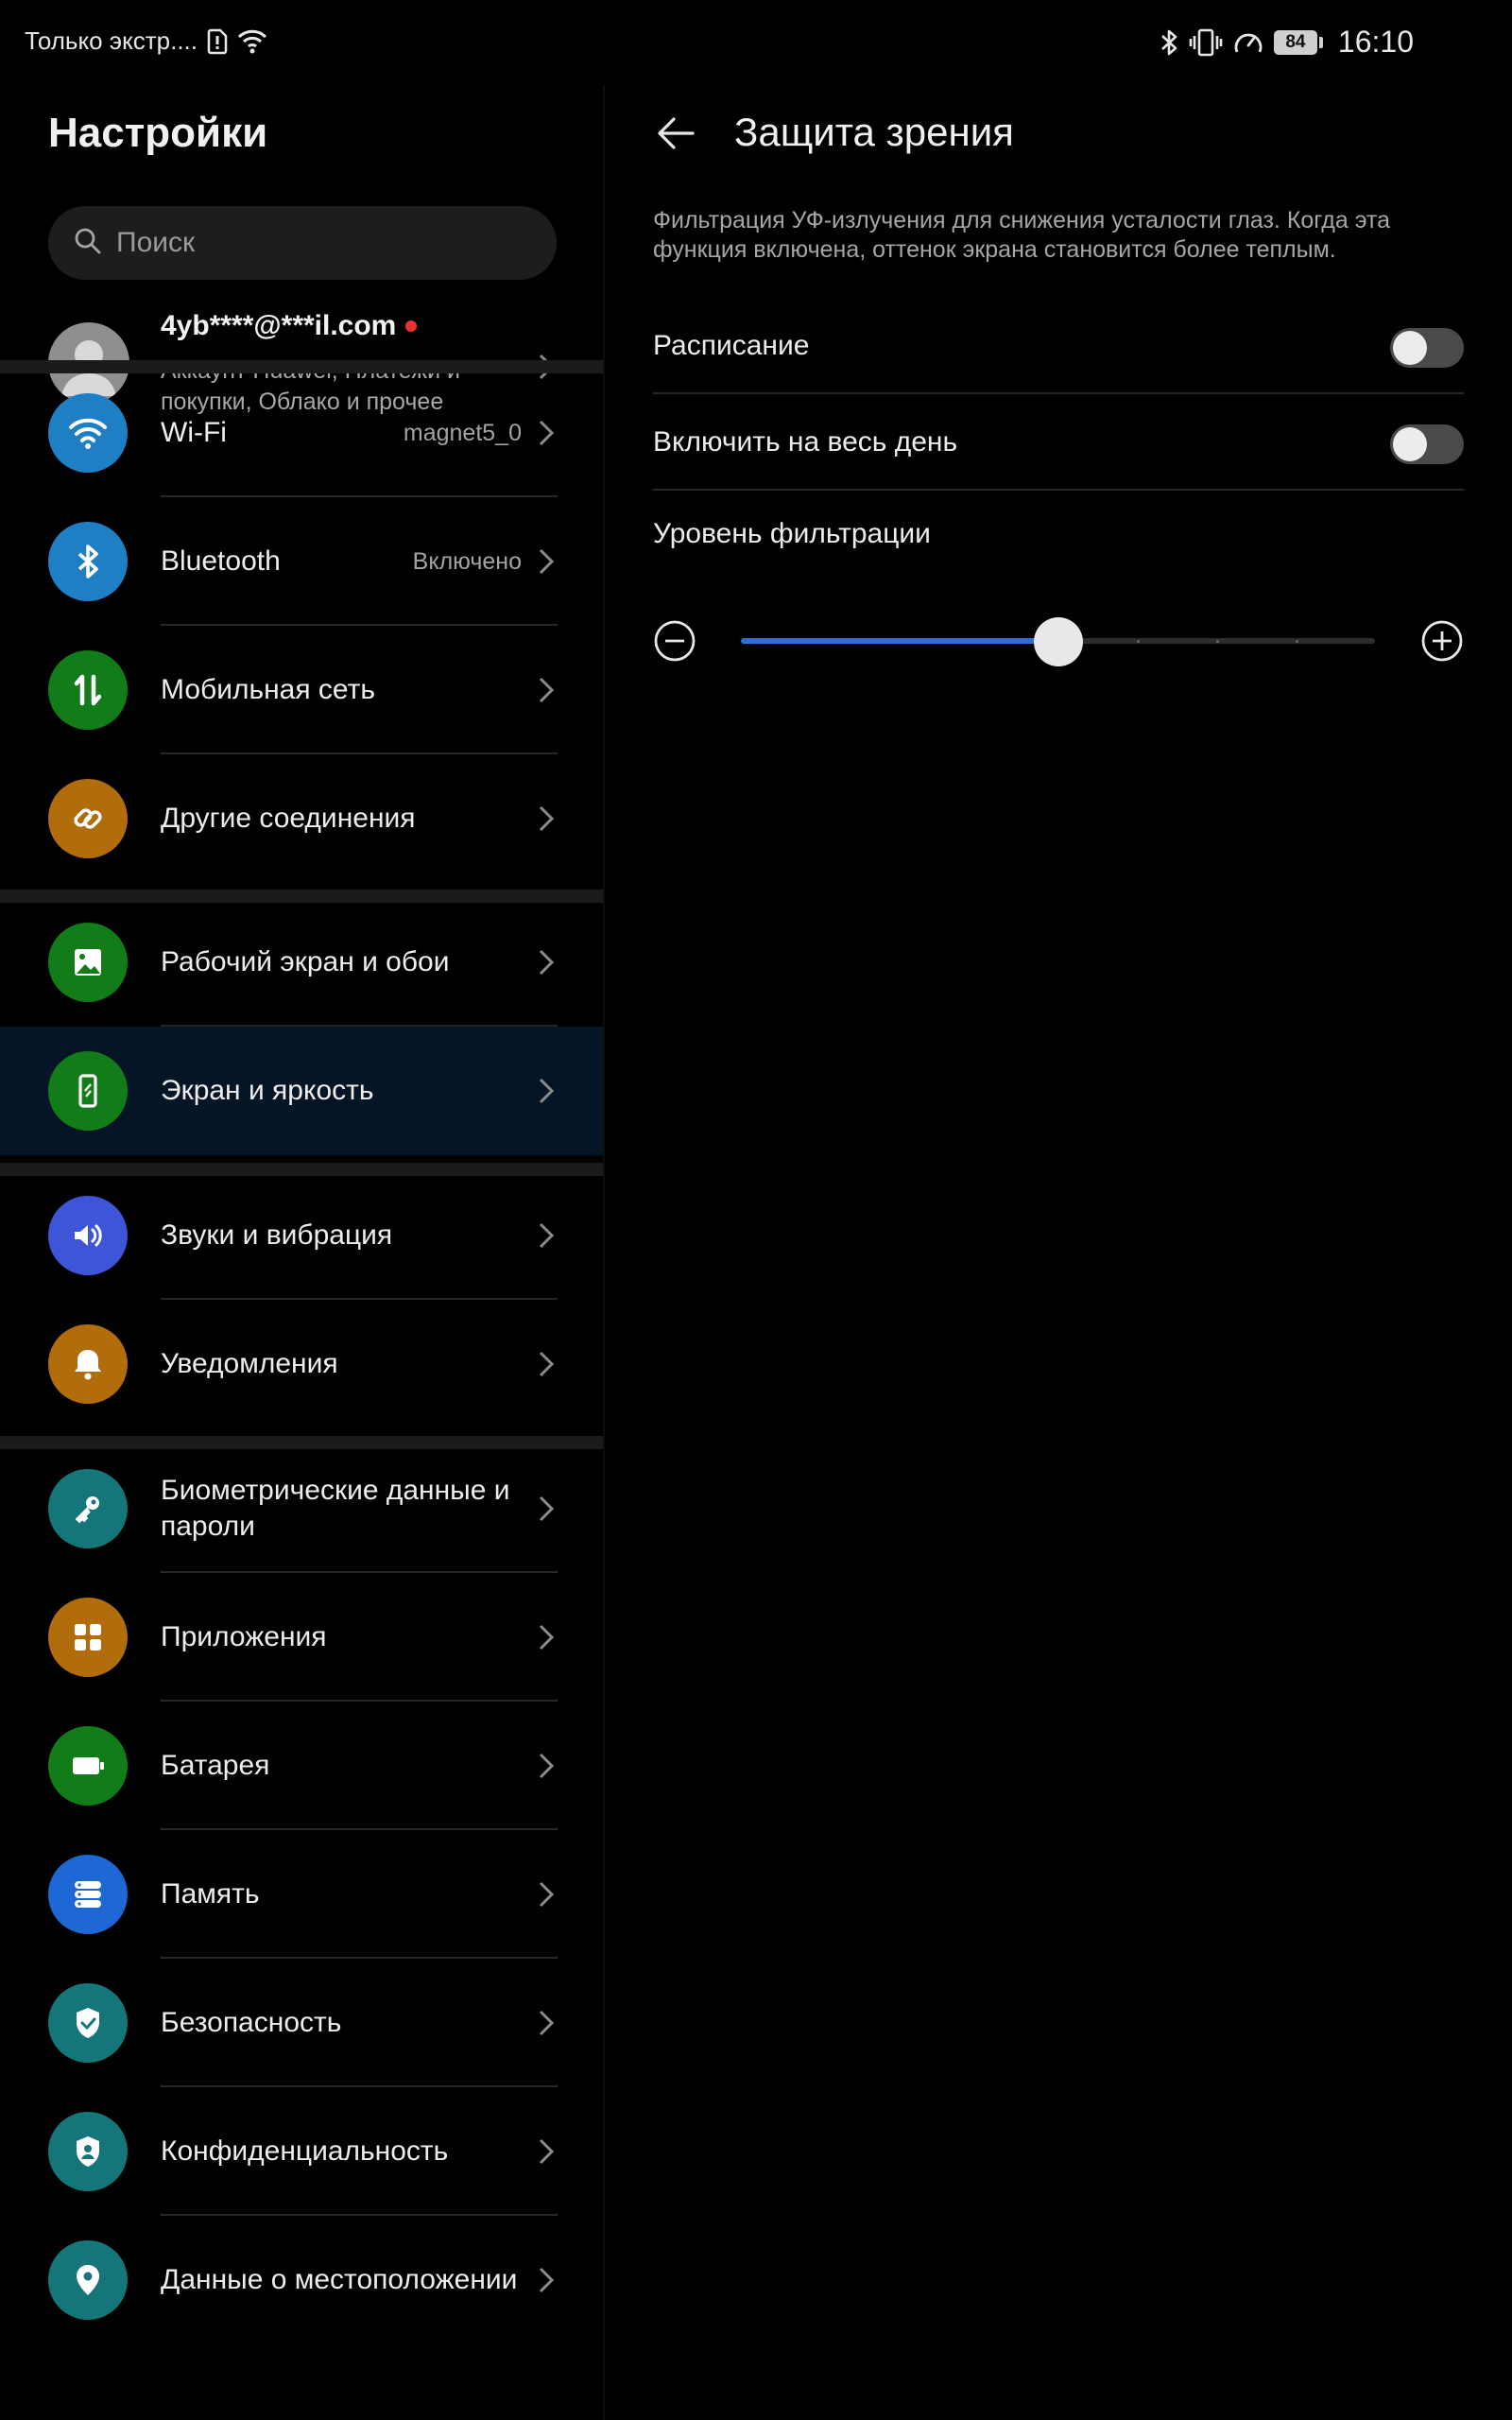 Image resolution: width=1512 pixels, height=2420 pixels. I want to click on bell-icon, so click(88, 1364).